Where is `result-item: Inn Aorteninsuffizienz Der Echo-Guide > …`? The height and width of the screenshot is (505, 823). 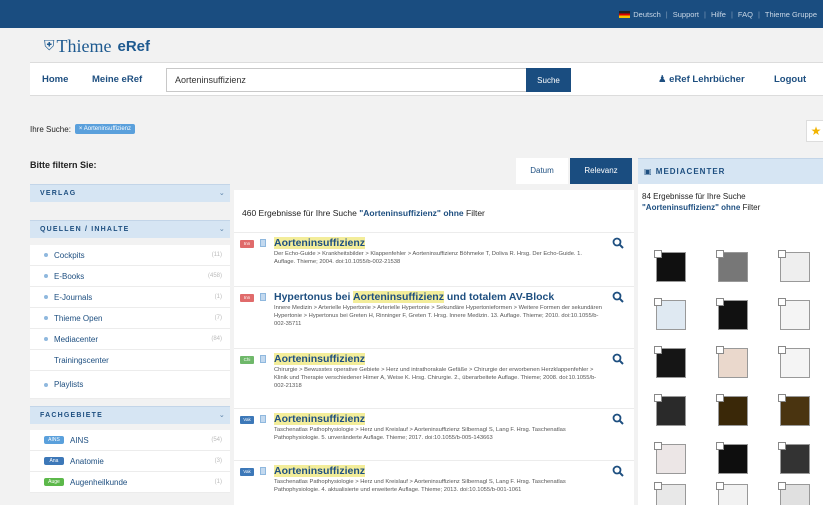 result-item: Inn Aorteninsuffizienz Der Echo-Guide > … is located at coordinates (434, 257).